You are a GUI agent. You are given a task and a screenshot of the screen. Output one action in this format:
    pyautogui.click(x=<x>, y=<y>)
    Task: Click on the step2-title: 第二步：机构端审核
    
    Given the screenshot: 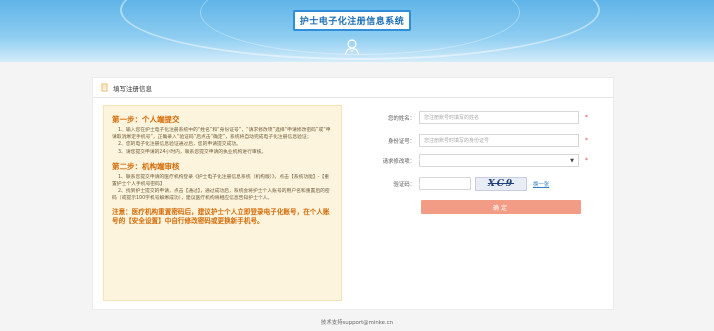 What is the action you would take?
    pyautogui.click(x=146, y=166)
    